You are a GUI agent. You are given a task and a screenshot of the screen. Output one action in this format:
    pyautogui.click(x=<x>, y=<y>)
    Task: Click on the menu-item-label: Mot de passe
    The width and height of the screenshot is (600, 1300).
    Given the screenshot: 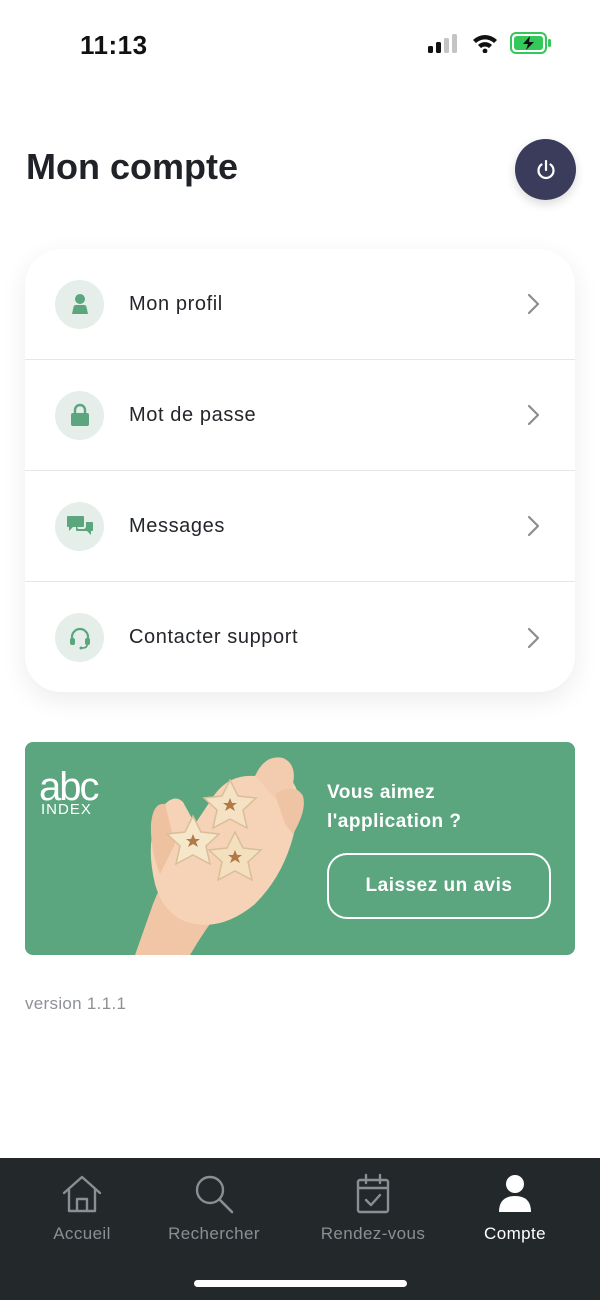 What is the action you would take?
    pyautogui.click(x=193, y=414)
    